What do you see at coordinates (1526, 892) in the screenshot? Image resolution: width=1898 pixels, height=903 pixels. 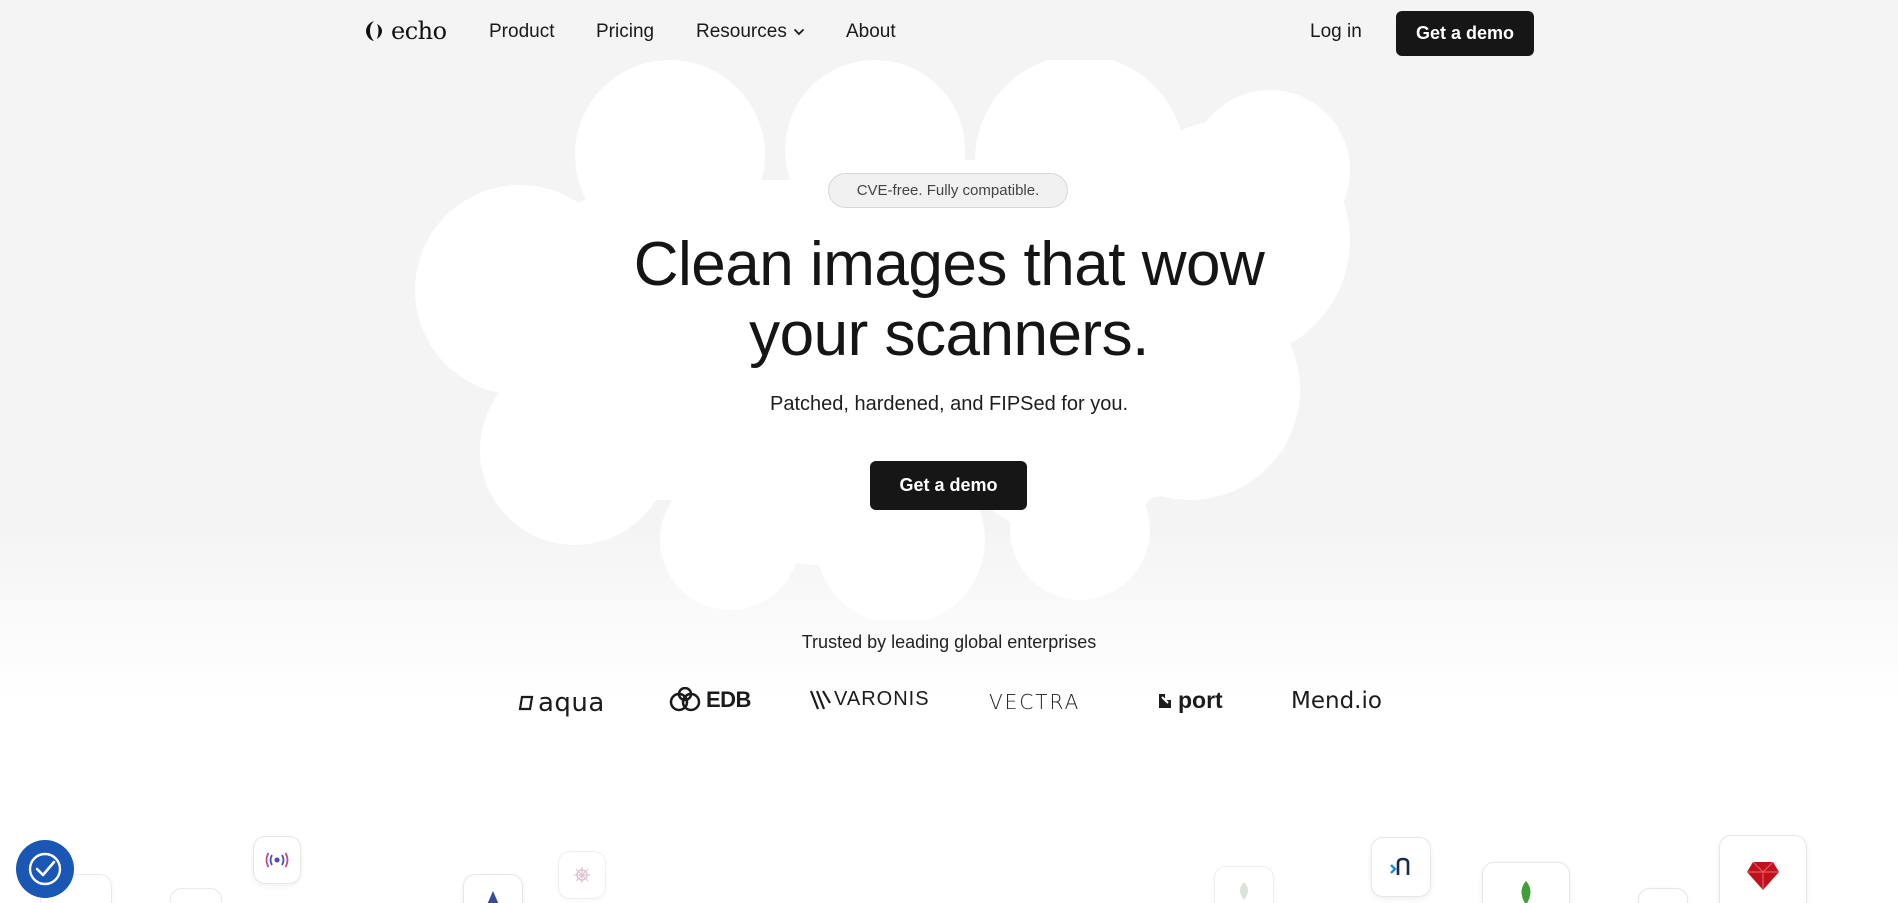 I see `mongodb-leaf-icon` at bounding box center [1526, 892].